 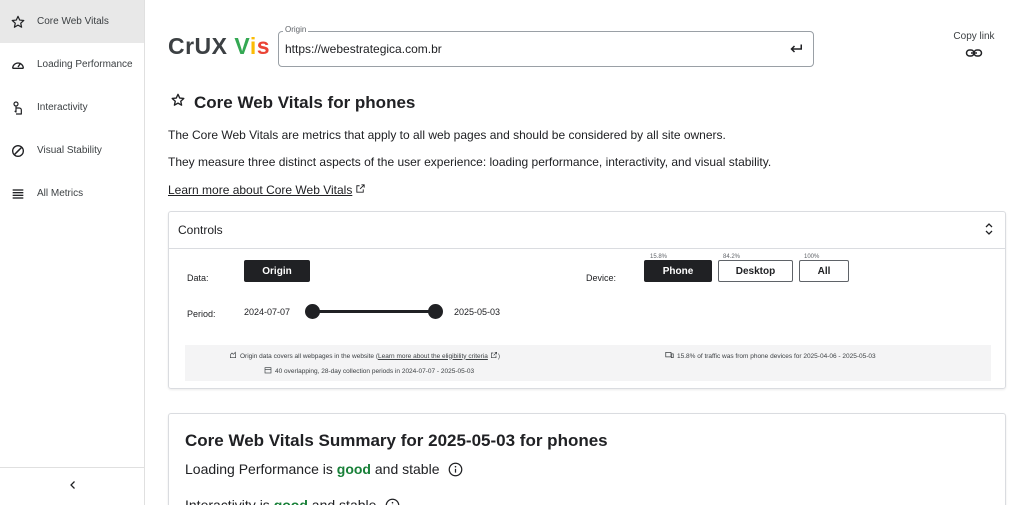 What do you see at coordinates (312, 311) in the screenshot?
I see `period-start-handle` at bounding box center [312, 311].